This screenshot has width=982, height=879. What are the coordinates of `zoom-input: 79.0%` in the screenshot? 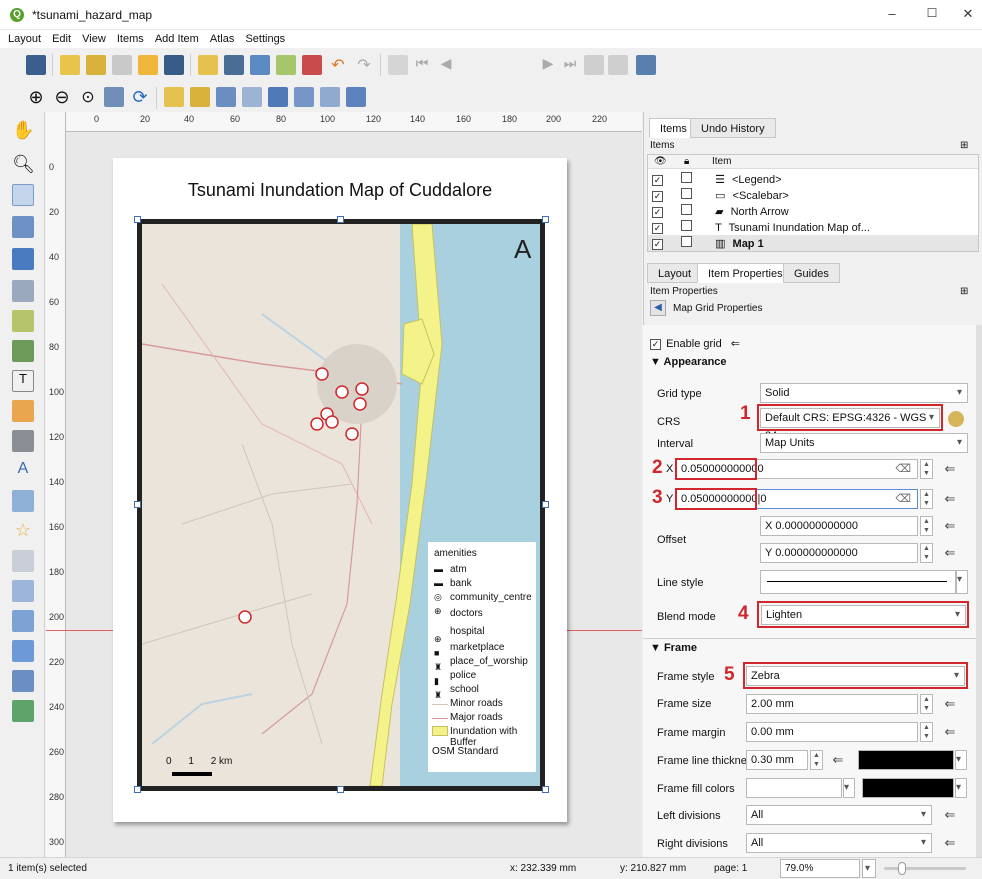 It's located at (820, 868).